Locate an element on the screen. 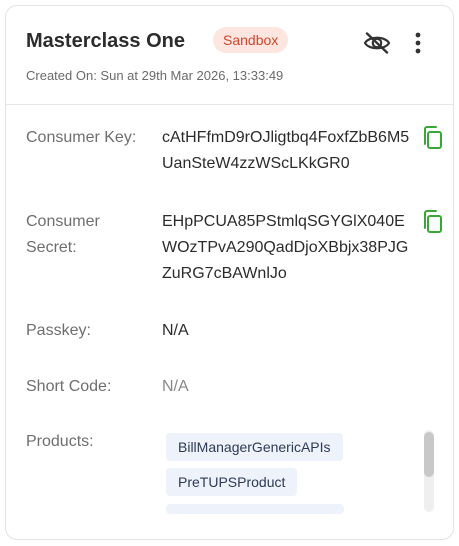 Image resolution: width=459 pixels, height=546 pixels. copy-consumer-key-button is located at coordinates (433, 138).